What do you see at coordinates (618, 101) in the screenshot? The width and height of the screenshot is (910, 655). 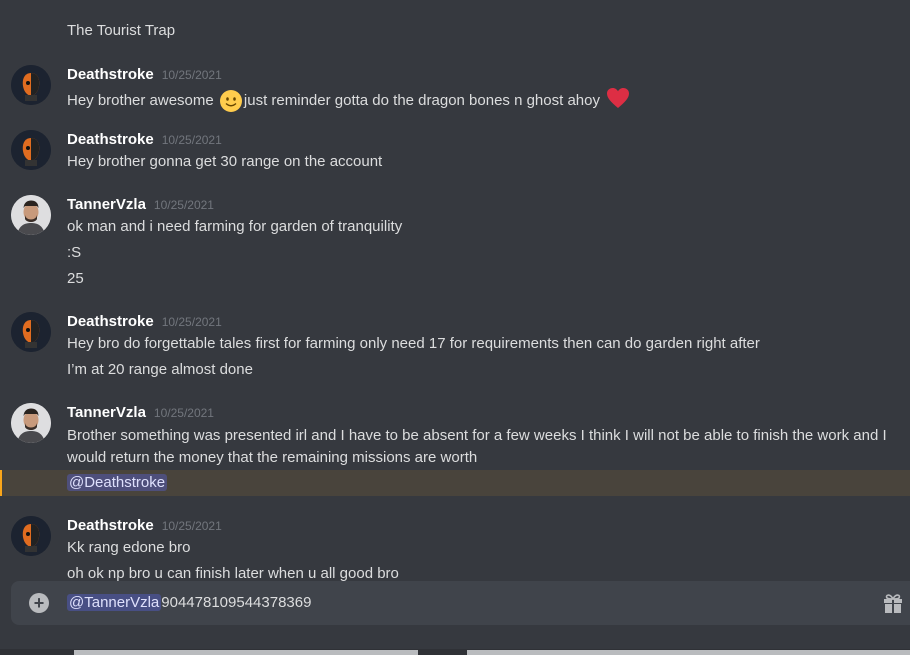 I see `red-heart-icon` at bounding box center [618, 101].